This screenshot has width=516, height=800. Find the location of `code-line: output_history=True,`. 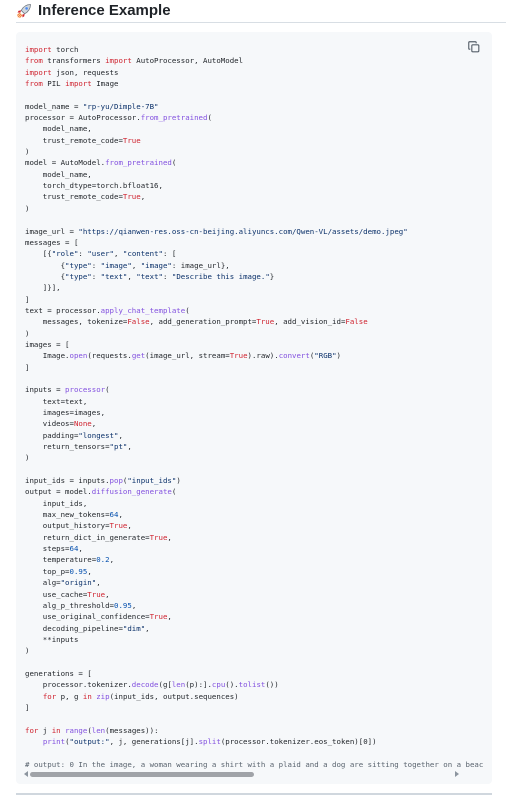

code-line: output_history=True, is located at coordinates (258, 525).